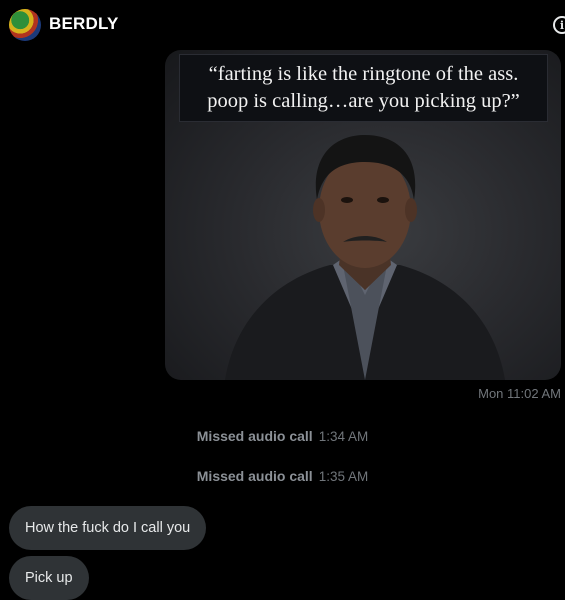  What do you see at coordinates (559, 25) in the screenshot?
I see `info-icon: i` at bounding box center [559, 25].